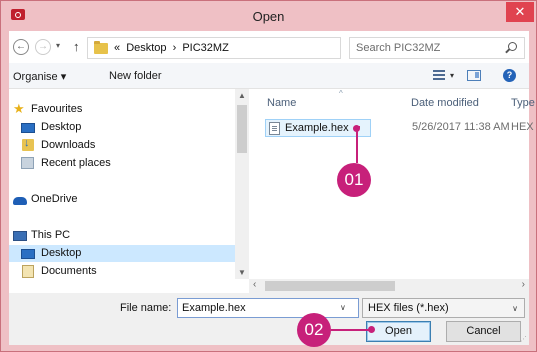  What do you see at coordinates (205, 48) in the screenshot?
I see `breadcrumb-pic32mz: PIC32MZ` at bounding box center [205, 48].